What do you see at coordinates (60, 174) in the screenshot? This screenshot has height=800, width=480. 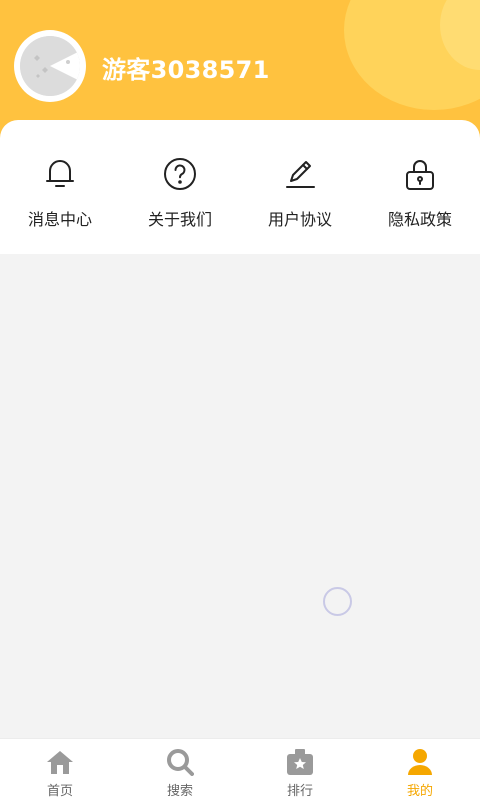 I see `bell-icon` at bounding box center [60, 174].